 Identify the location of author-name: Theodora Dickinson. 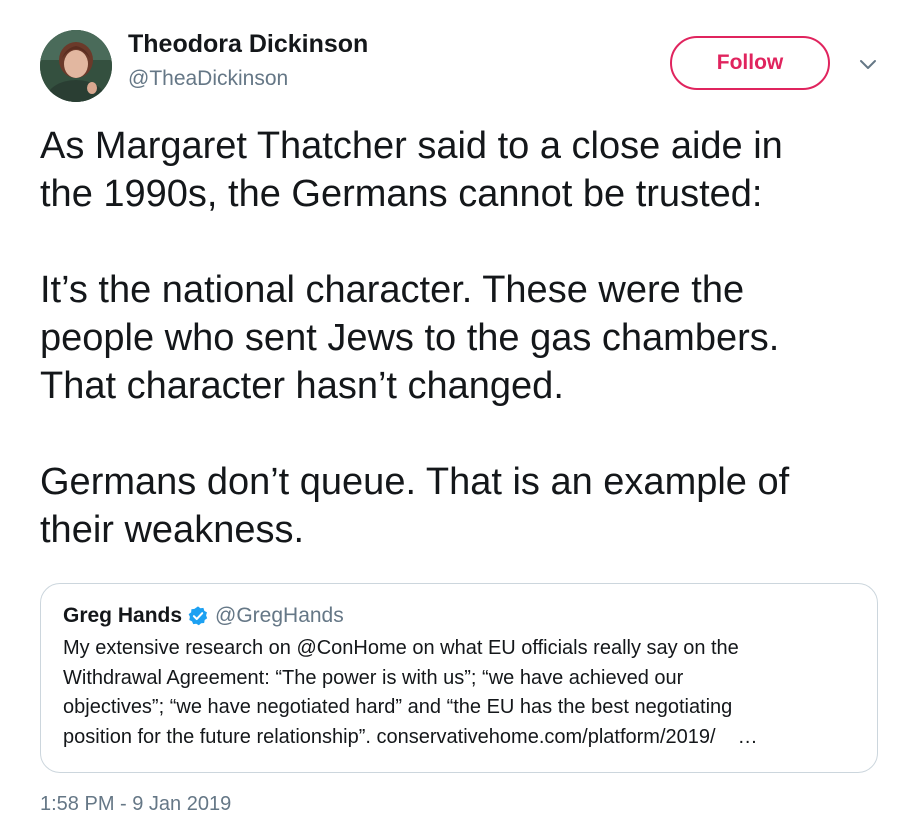
(248, 44).